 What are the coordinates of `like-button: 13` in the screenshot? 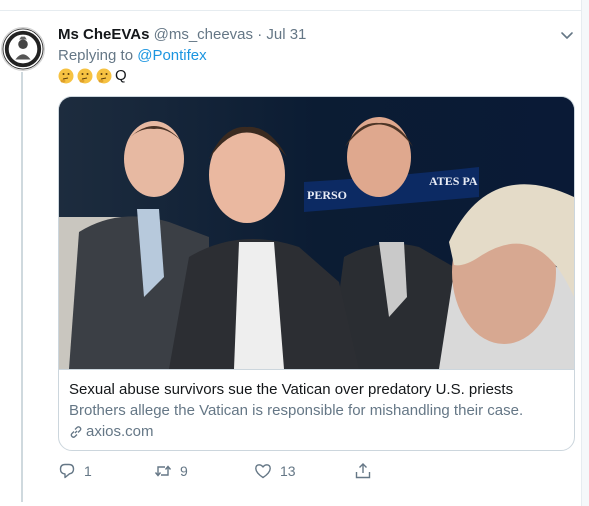 It's located at (275, 471).